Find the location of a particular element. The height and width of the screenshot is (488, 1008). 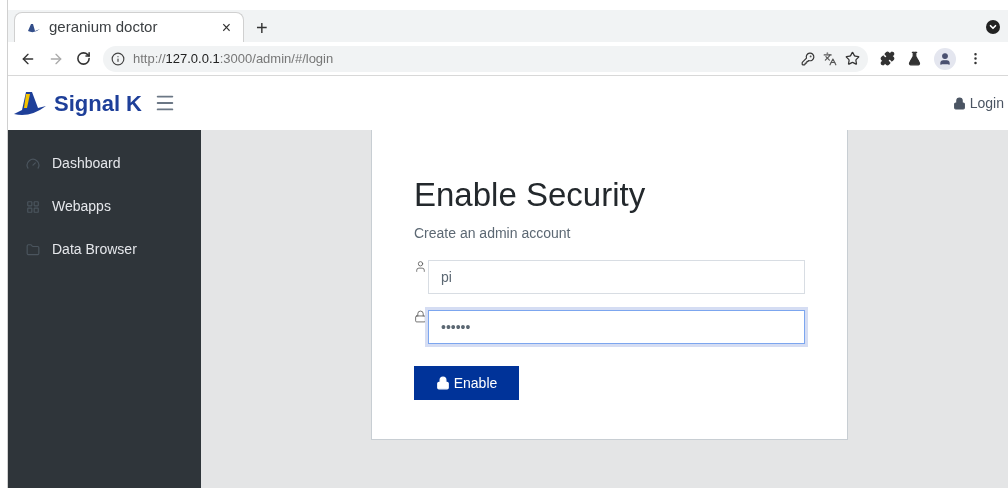

new-tab-button: + is located at coordinates (262, 28).